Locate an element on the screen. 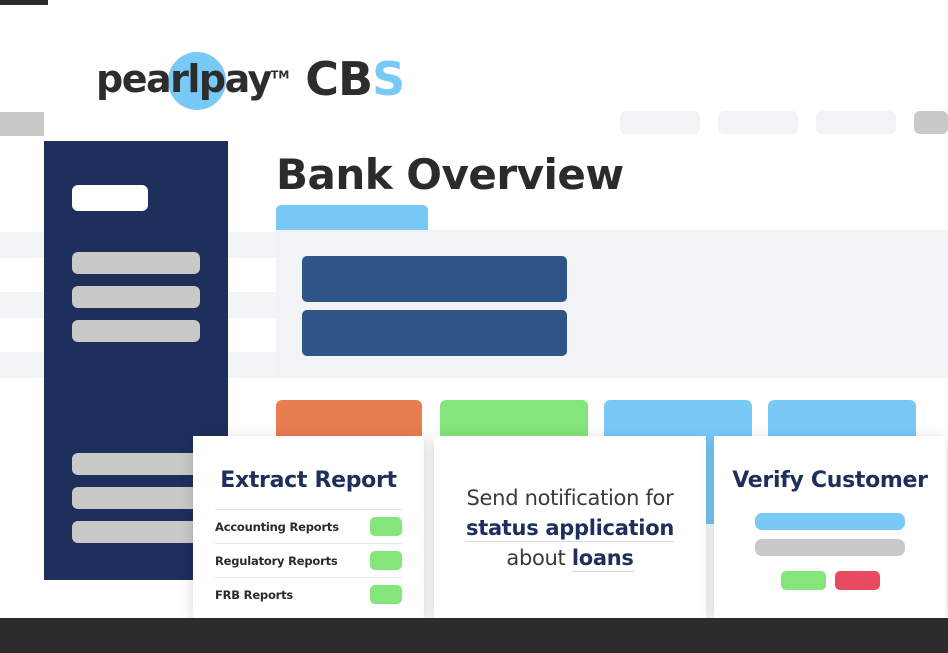 This screenshot has height=653, width=948. verify-field-primary is located at coordinates (830, 521).